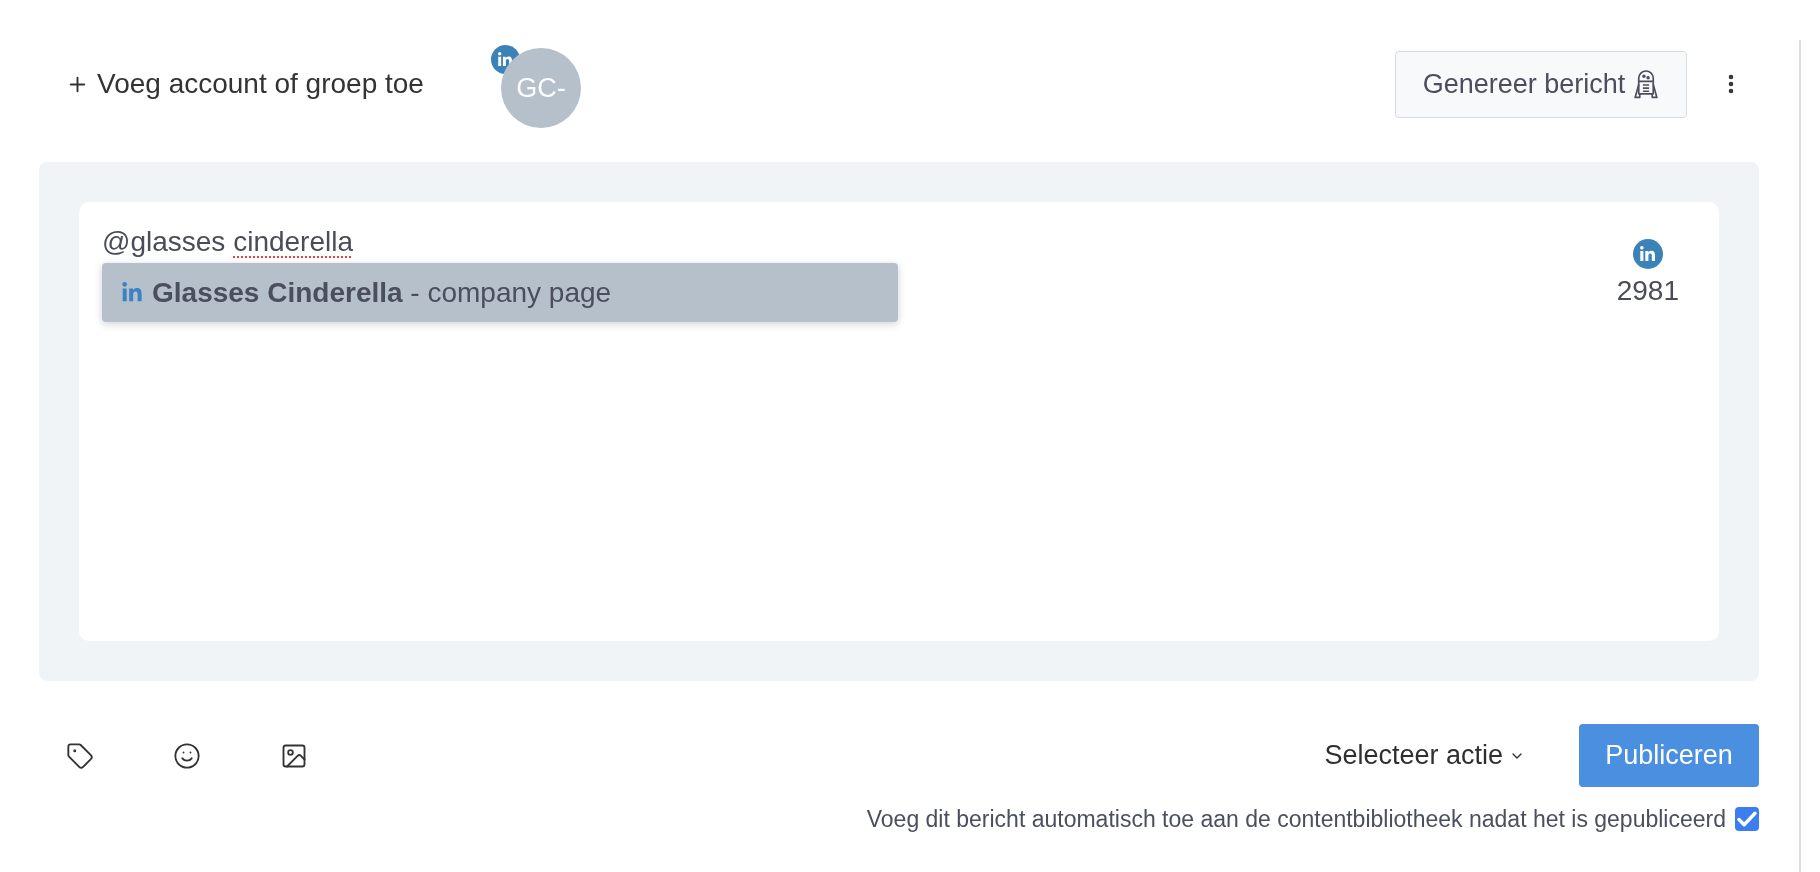 The image size is (1820, 872). I want to click on action-select: Selecteer actie, so click(1424, 755).